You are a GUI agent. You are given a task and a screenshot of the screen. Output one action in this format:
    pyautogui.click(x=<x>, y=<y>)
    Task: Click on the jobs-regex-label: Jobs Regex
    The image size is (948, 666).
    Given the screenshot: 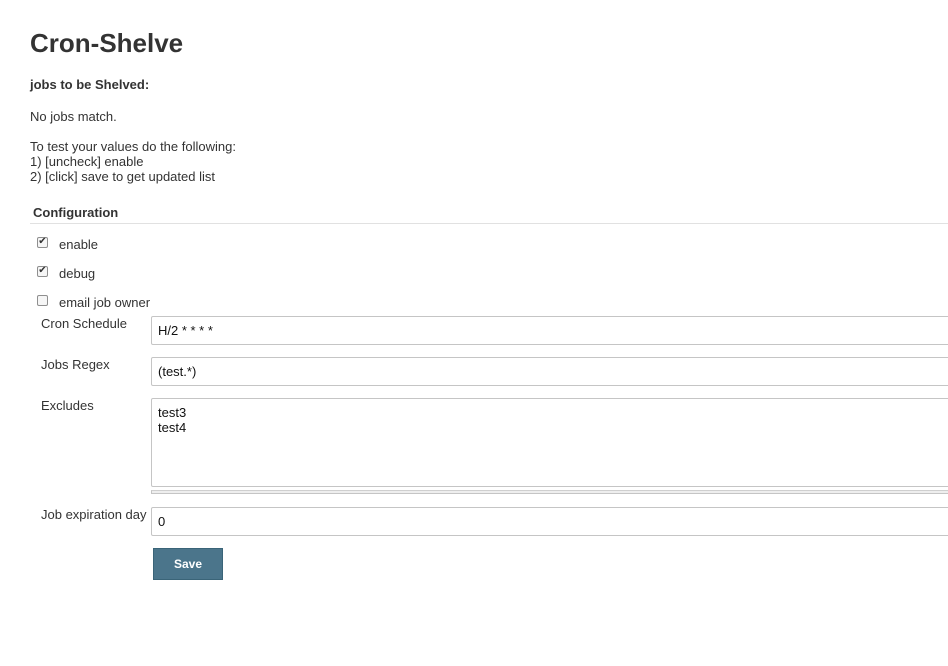 What is the action you would take?
    pyautogui.click(x=75, y=364)
    